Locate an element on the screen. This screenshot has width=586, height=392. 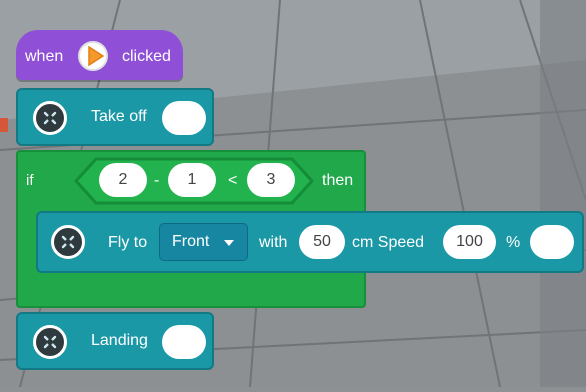
landing-param-input is located at coordinates (184, 342).